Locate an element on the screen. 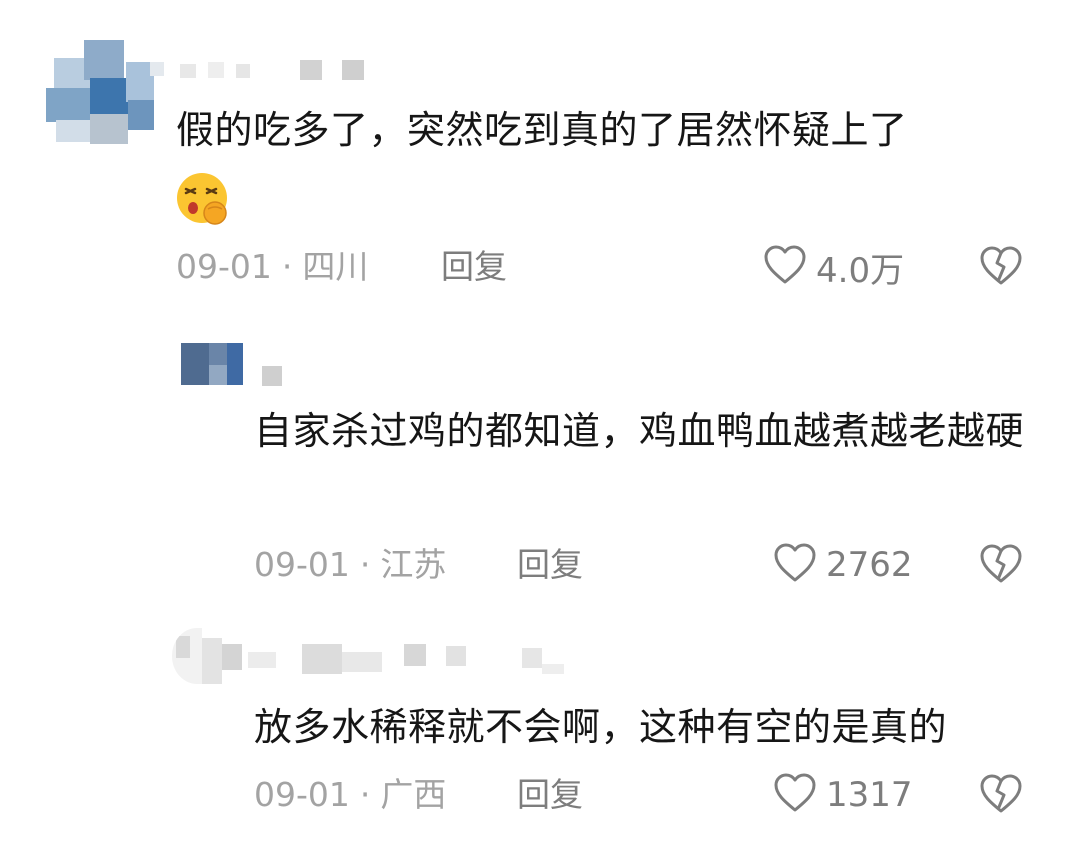 This screenshot has height=845, width=1080. comment-location: 江苏 is located at coordinates (413, 564).